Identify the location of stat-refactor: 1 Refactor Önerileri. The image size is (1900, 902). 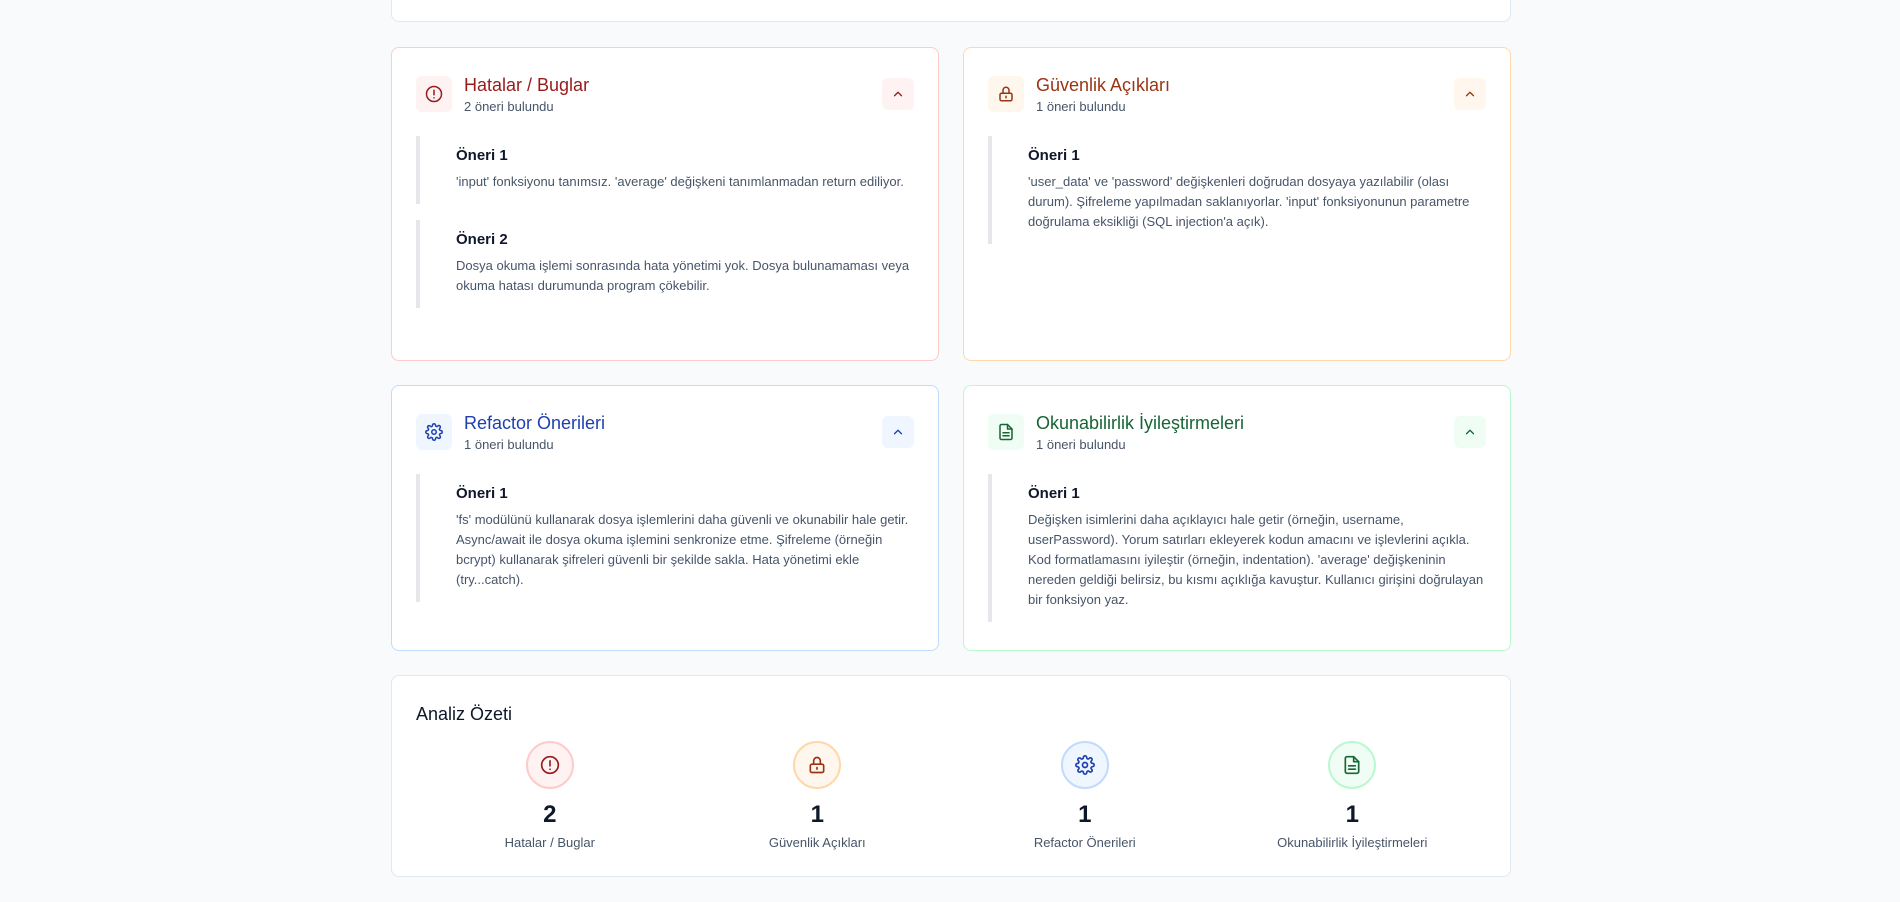
(1085, 795).